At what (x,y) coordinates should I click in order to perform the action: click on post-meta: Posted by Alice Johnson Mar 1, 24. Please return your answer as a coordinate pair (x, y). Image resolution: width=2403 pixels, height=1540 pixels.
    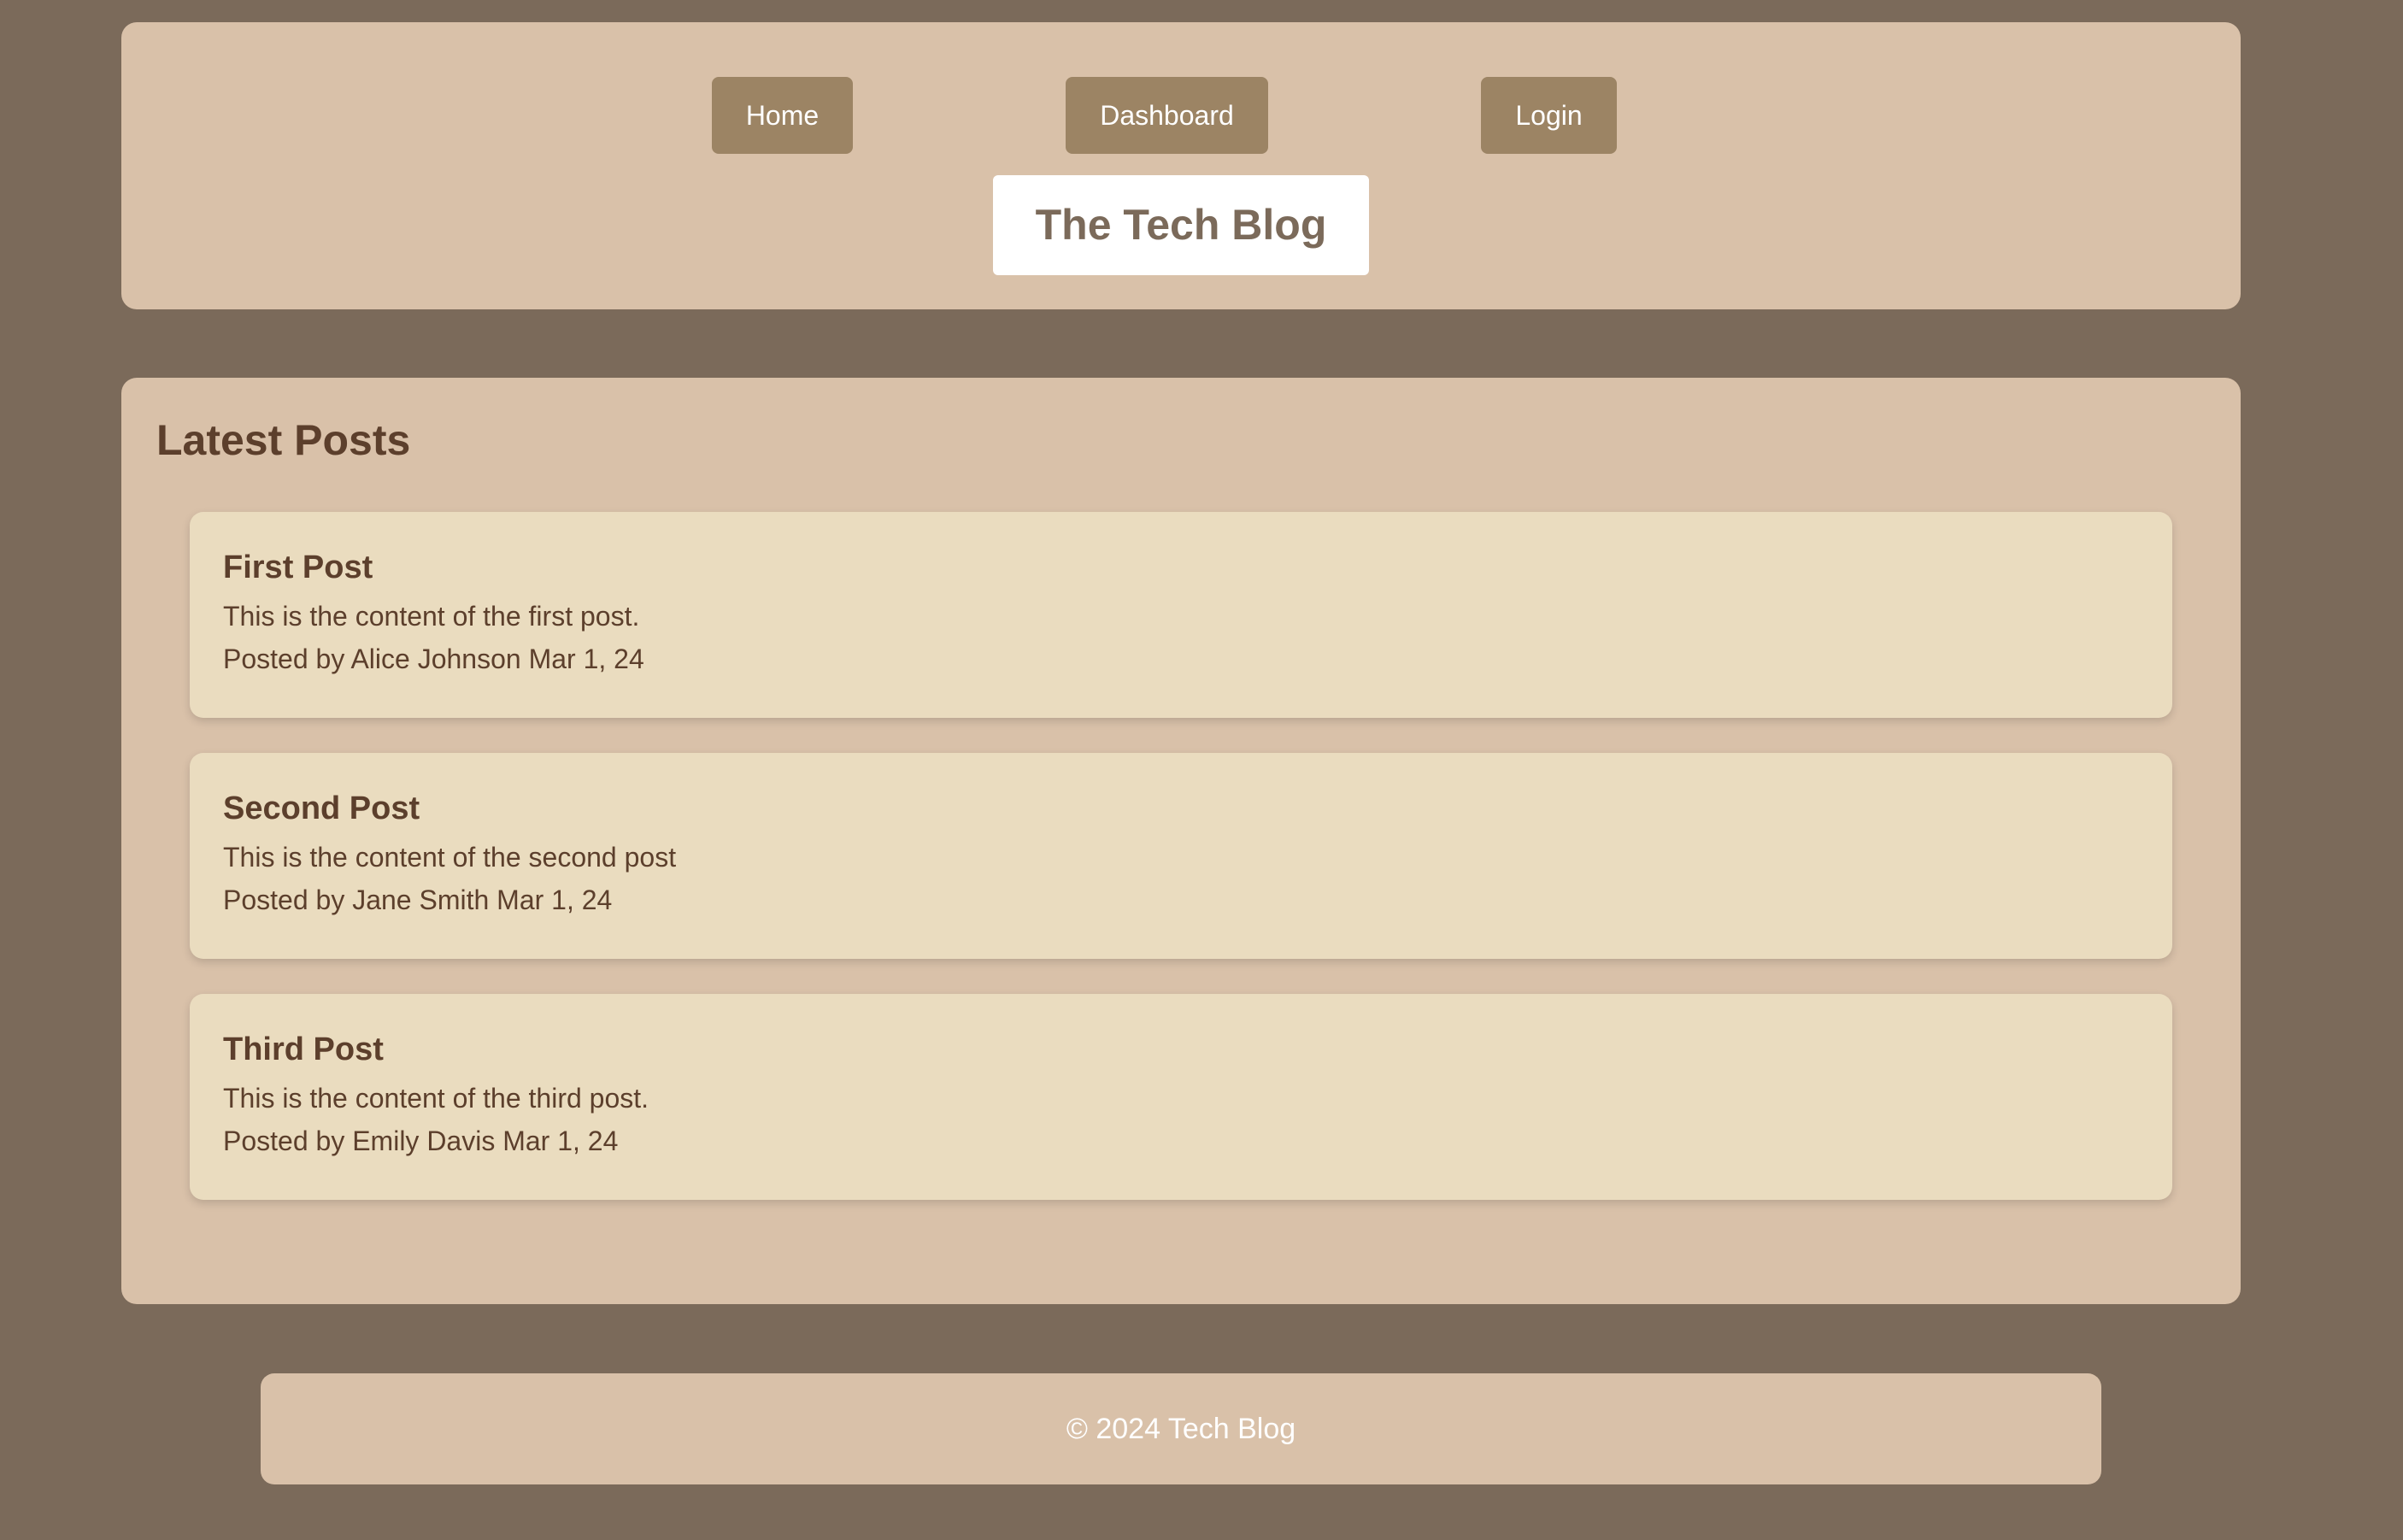
    Looking at the image, I should click on (433, 659).